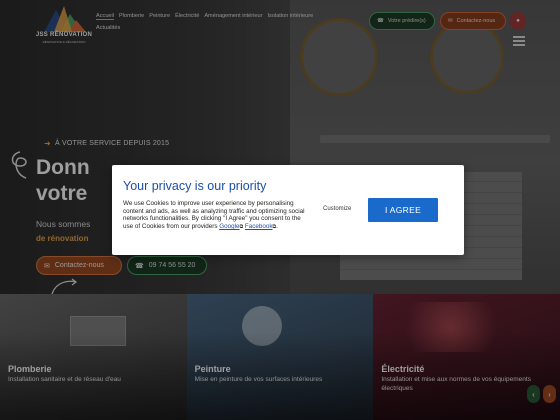 Image resolution: width=560 pixels, height=420 pixels. What do you see at coordinates (259, 226) in the screenshot?
I see `facebook-link: Facebook` at bounding box center [259, 226].